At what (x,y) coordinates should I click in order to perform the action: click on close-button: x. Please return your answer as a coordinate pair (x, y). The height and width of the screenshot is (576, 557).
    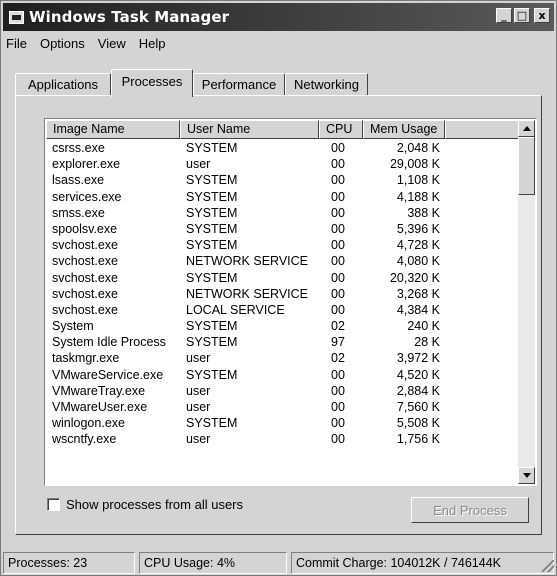
    Looking at the image, I should click on (542, 15).